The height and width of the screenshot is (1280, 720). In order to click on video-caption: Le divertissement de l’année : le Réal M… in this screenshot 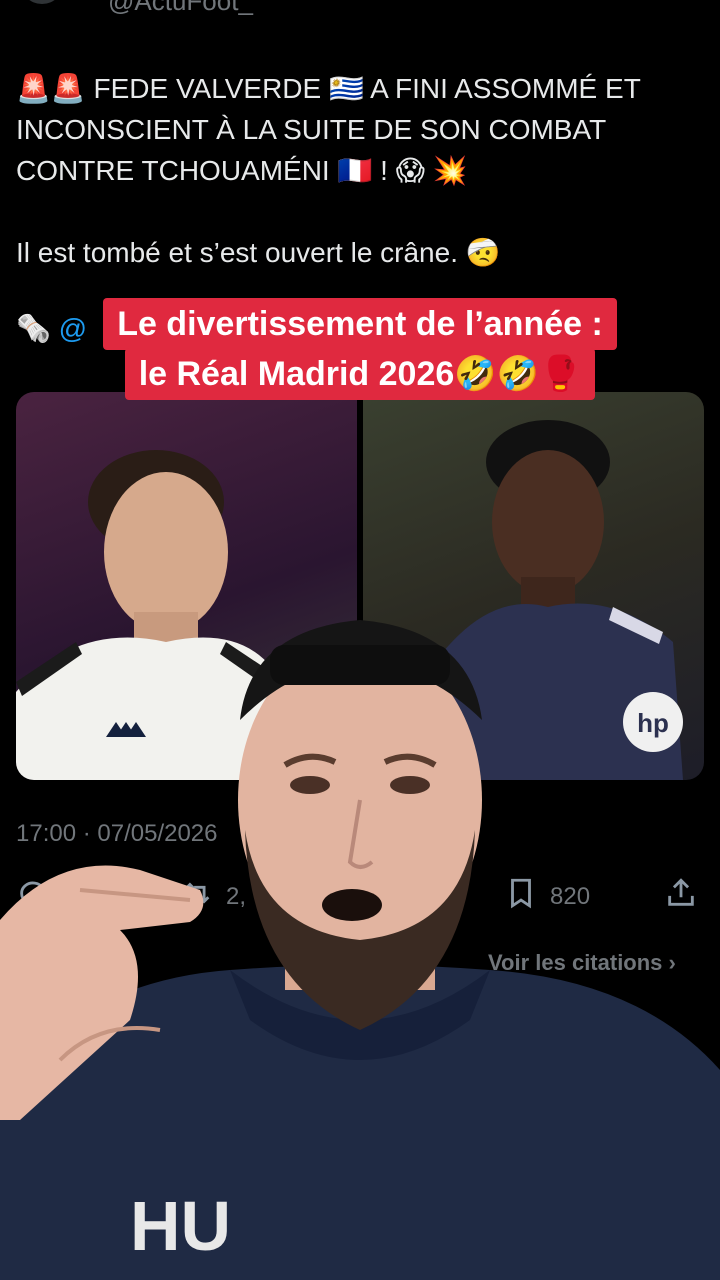, I will do `click(360, 349)`.